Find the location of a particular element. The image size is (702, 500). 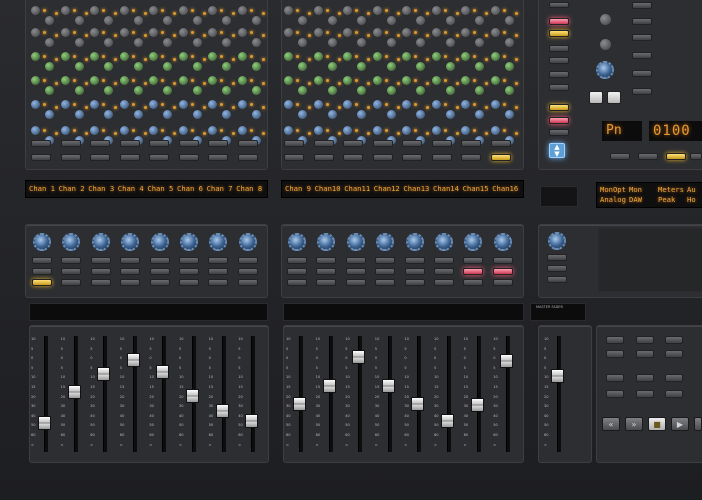

control-knob is located at coordinates (605, 70).